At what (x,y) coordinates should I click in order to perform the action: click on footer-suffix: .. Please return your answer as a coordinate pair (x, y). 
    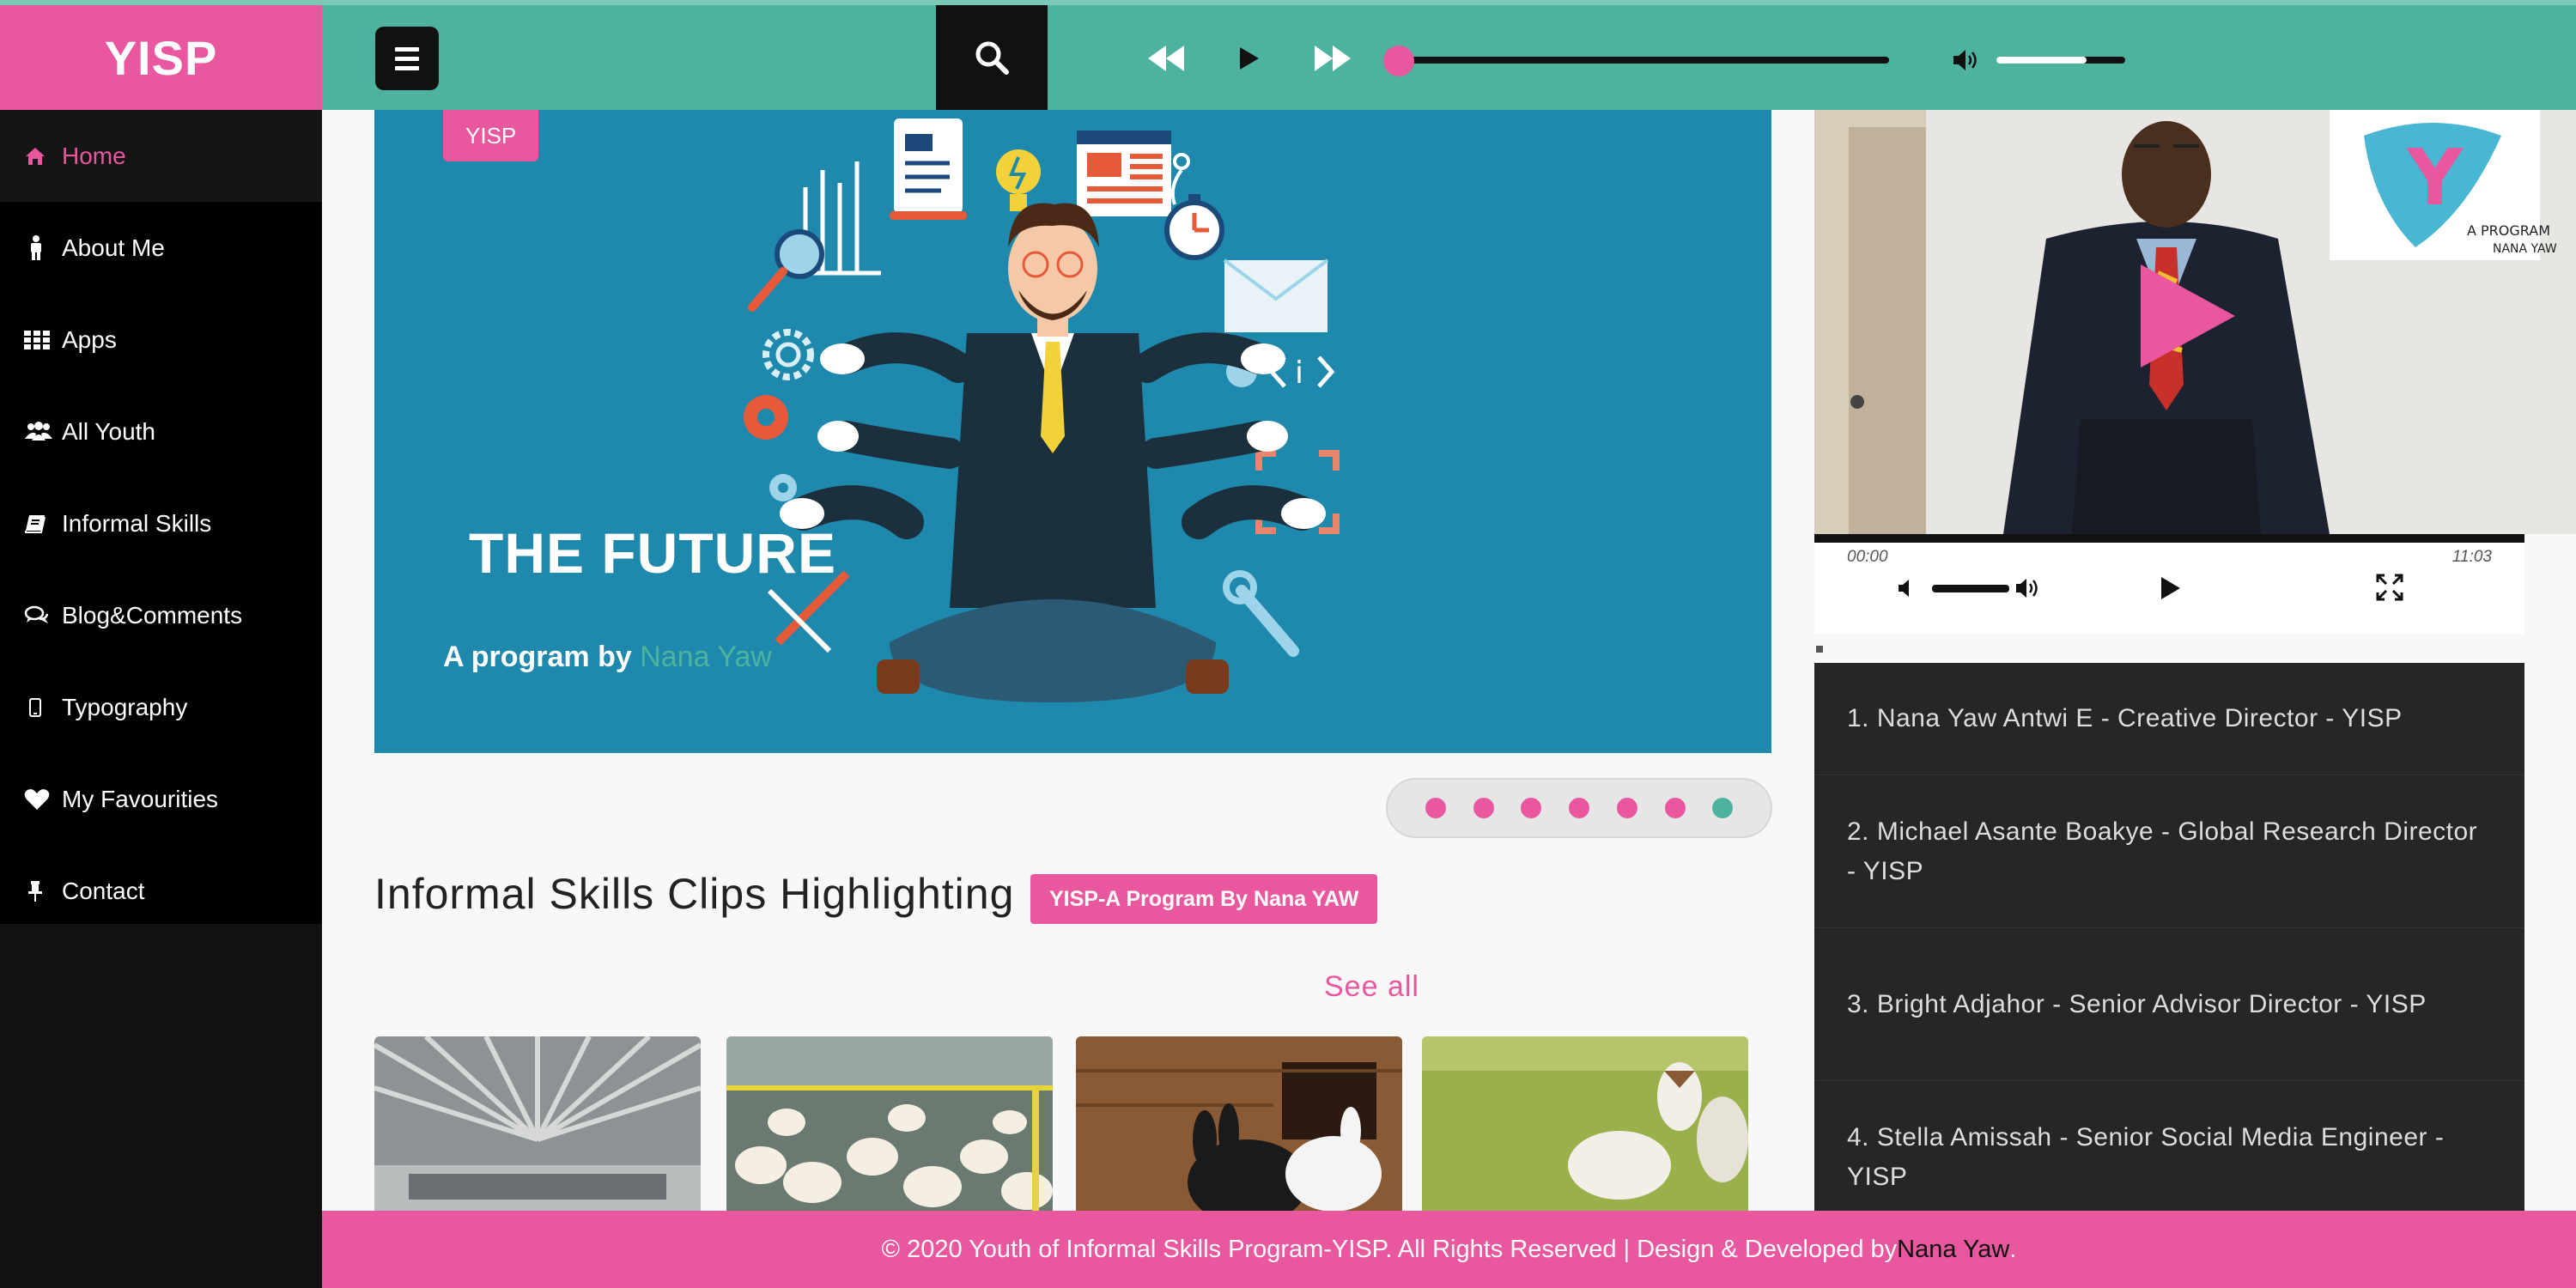
    Looking at the image, I should click on (2013, 1249).